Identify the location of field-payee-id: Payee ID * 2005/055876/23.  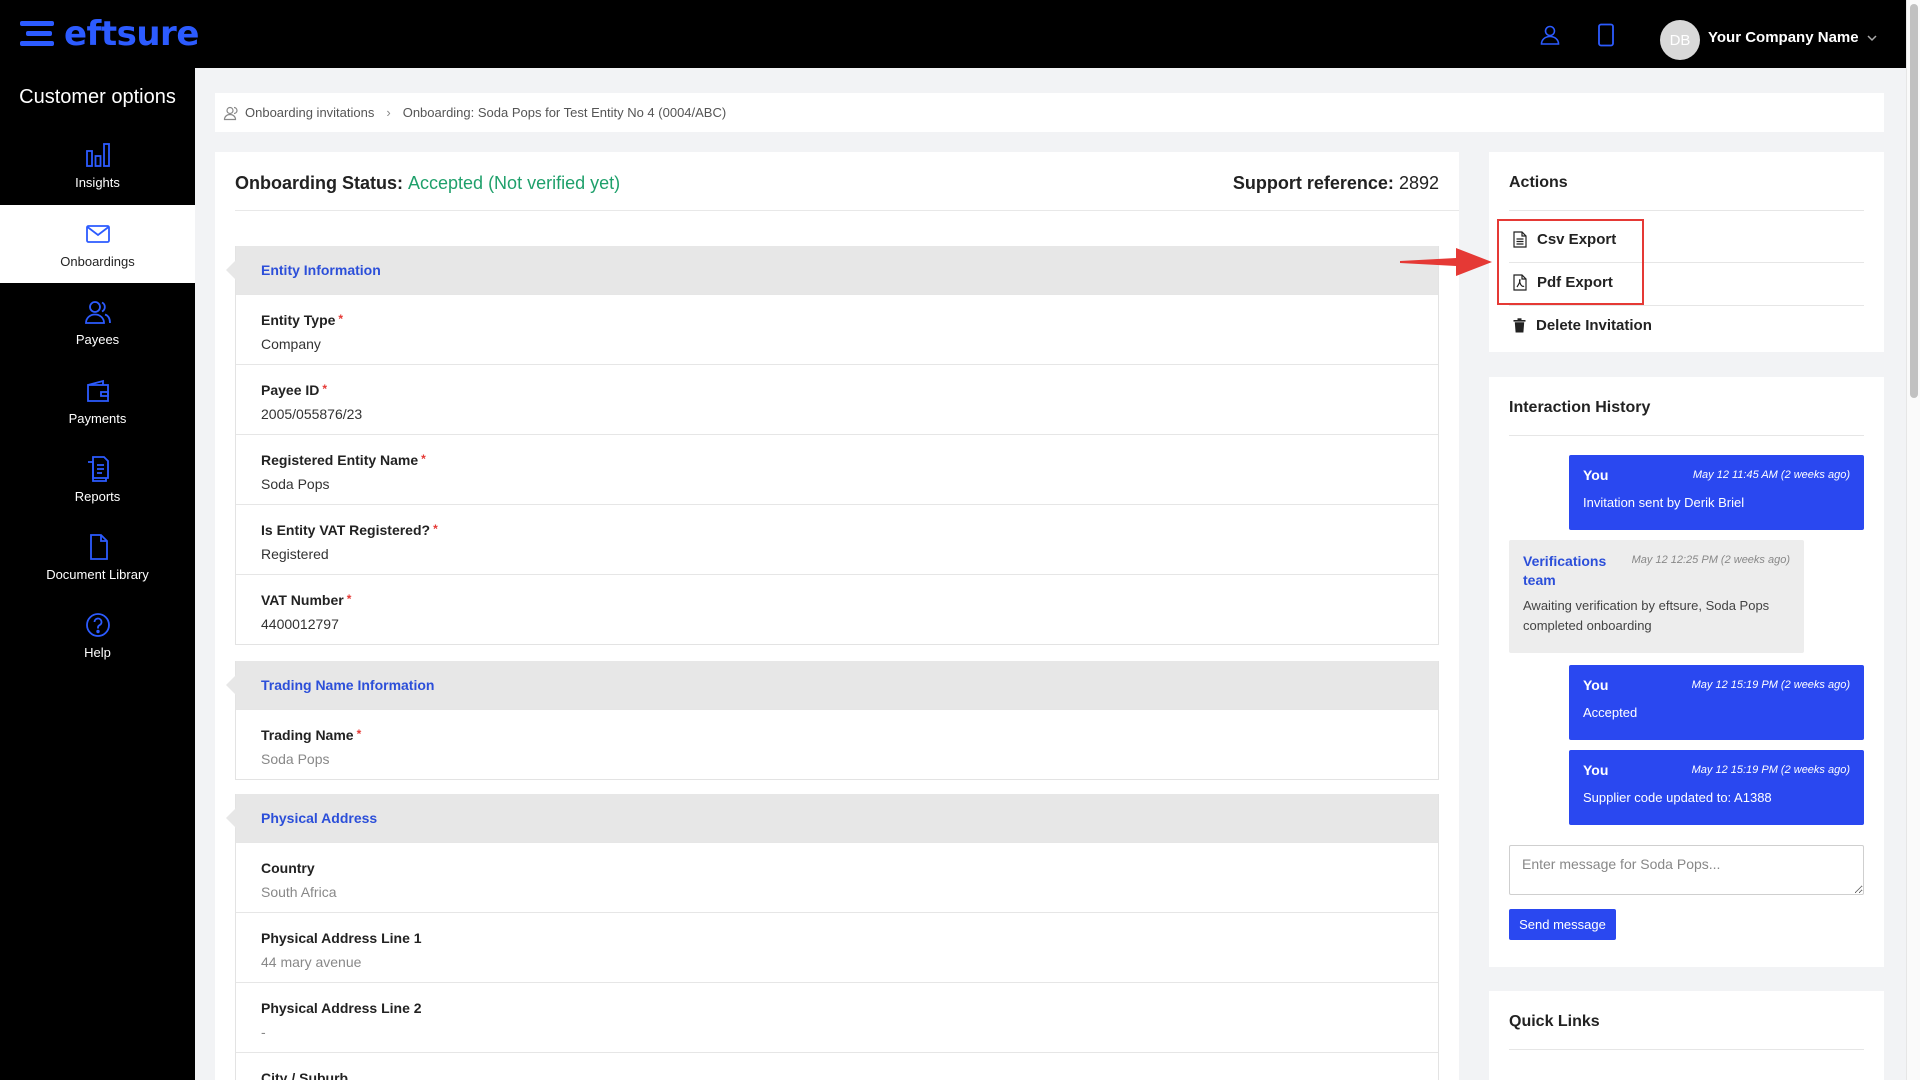
(837, 399).